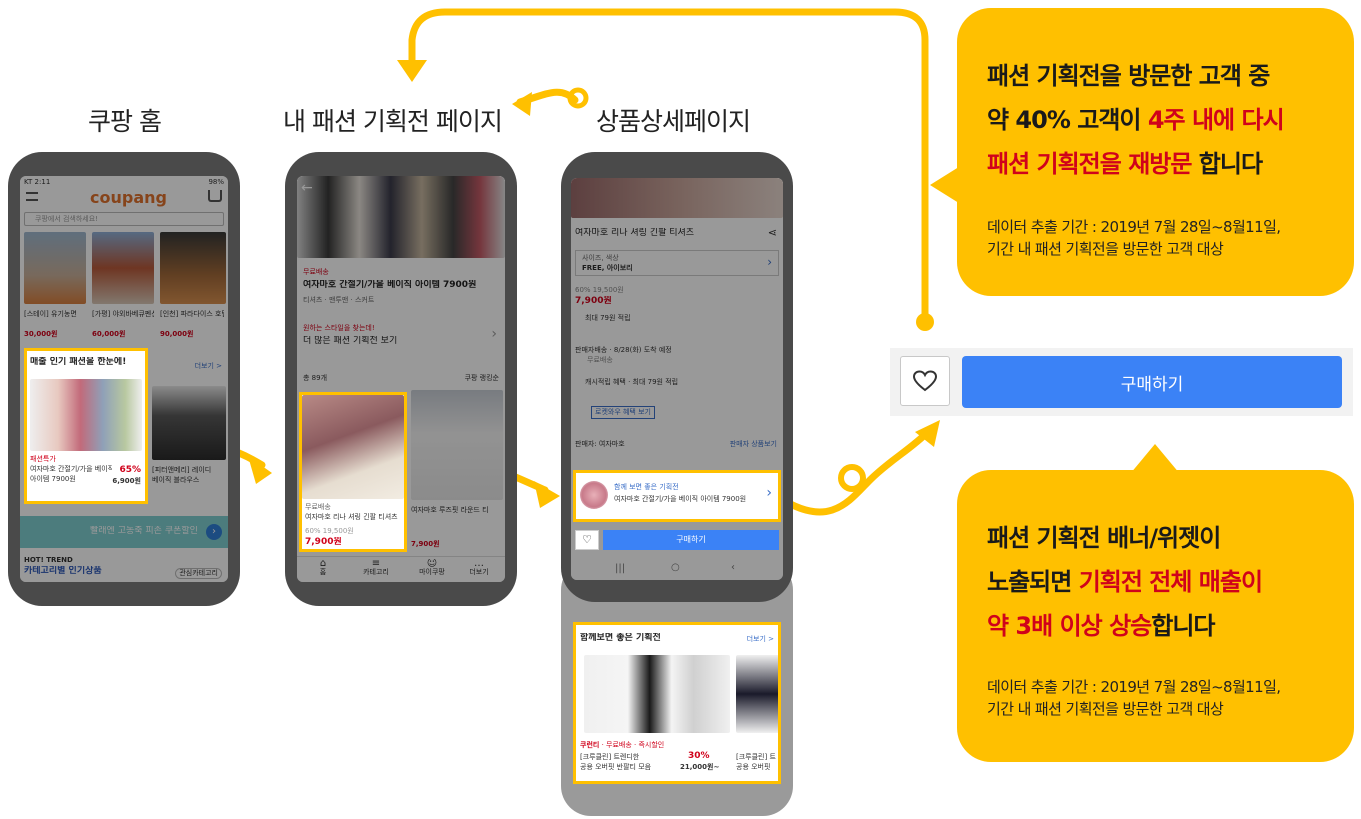  Describe the element at coordinates (756, 757) in the screenshot. I see `related-item-2-line-1: [크루클린] 트` at that location.